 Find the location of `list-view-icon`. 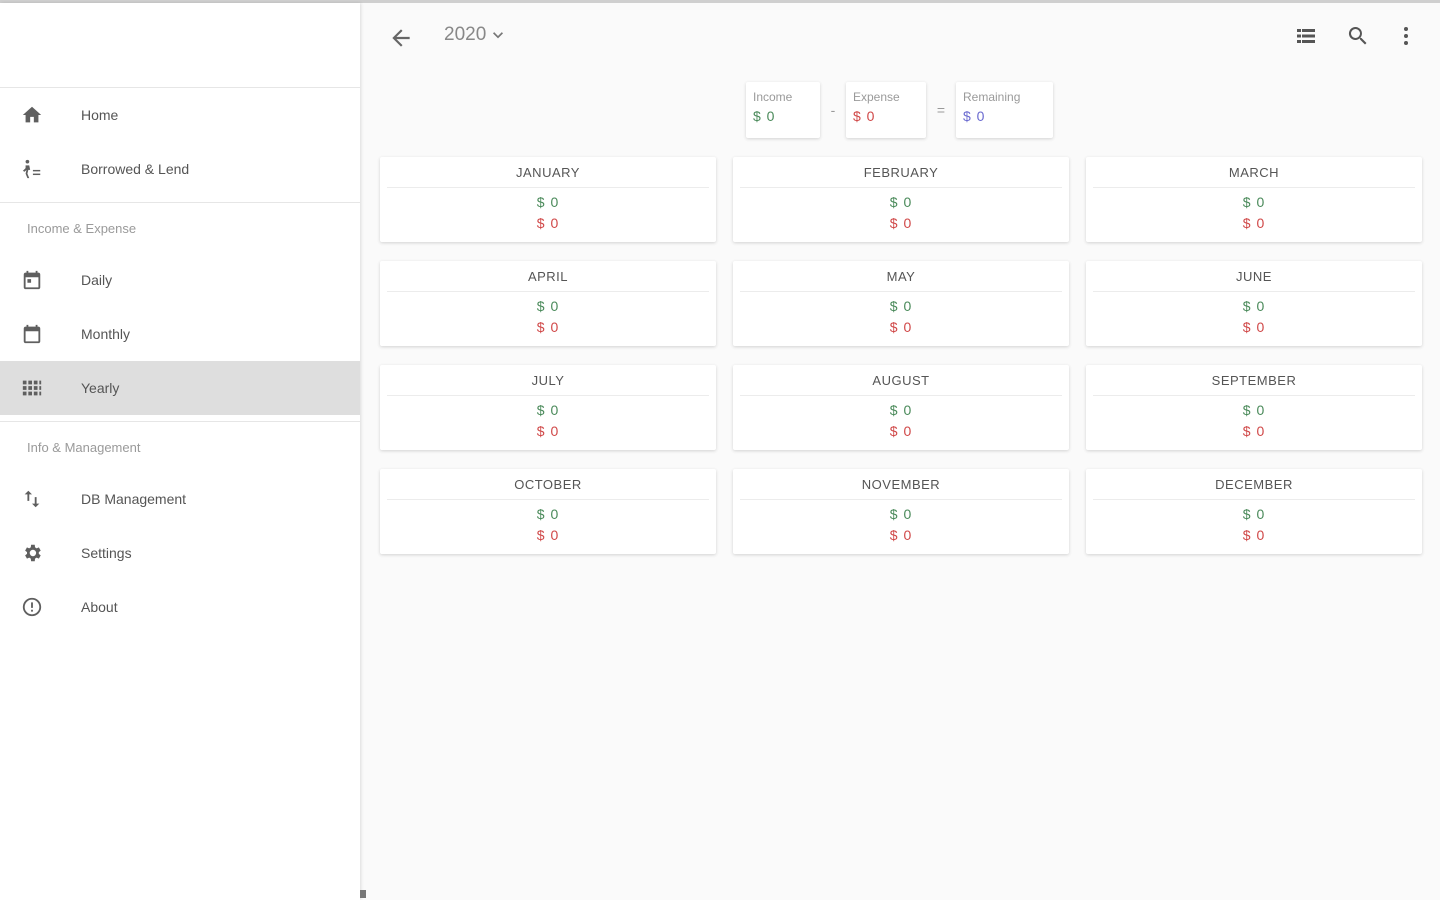

list-view-icon is located at coordinates (1306, 36).